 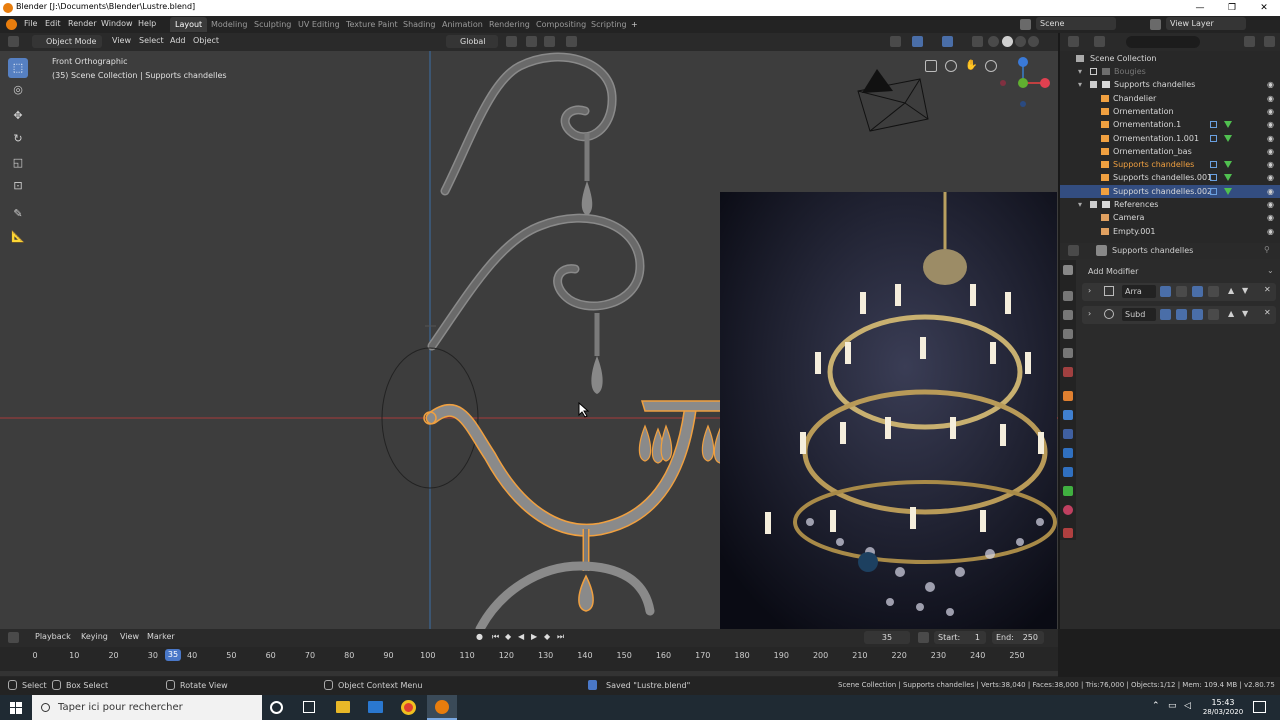 What do you see at coordinates (1139, 314) in the screenshot?
I see `modifier-name-field: Subd` at bounding box center [1139, 314].